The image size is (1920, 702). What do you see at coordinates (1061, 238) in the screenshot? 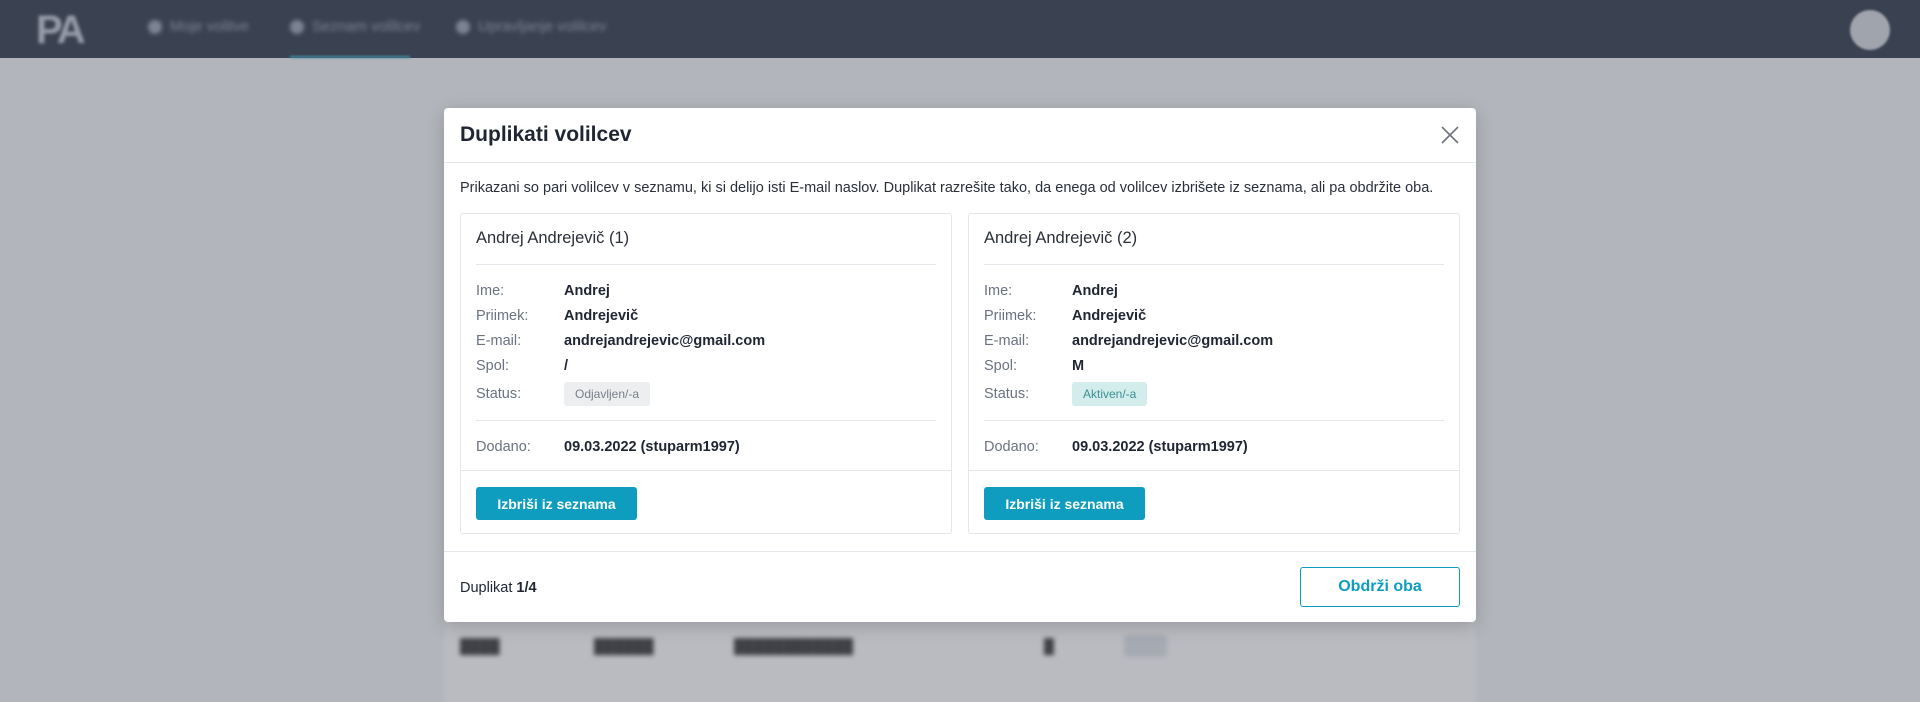
I see `card-title: Andrej Andrejevič (2)` at bounding box center [1061, 238].